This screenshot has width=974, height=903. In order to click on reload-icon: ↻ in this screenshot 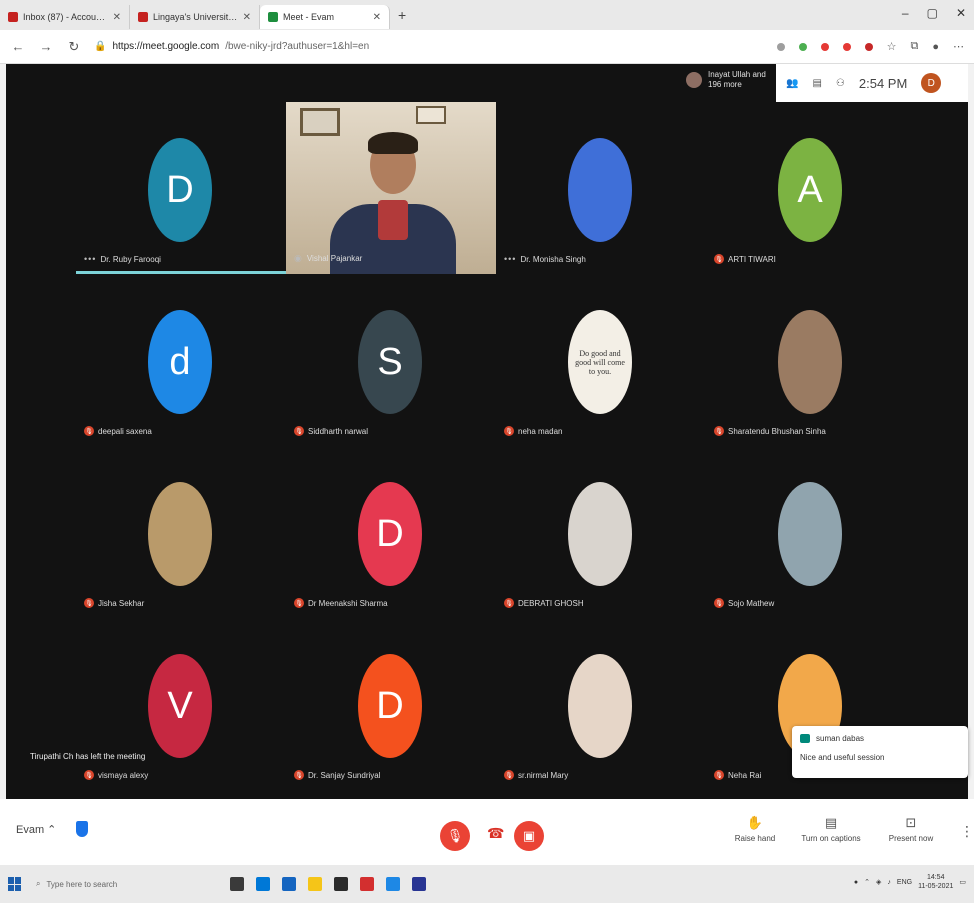, I will do `click(74, 47)`.